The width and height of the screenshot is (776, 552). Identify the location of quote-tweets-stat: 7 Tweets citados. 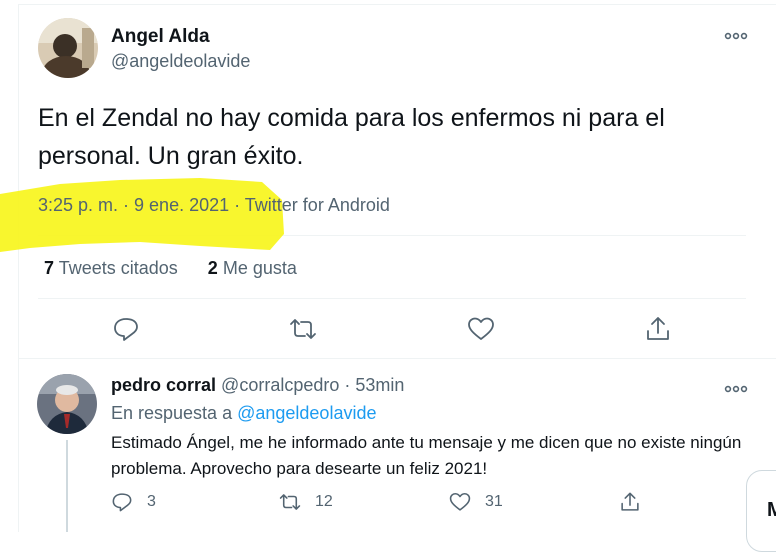
(111, 268).